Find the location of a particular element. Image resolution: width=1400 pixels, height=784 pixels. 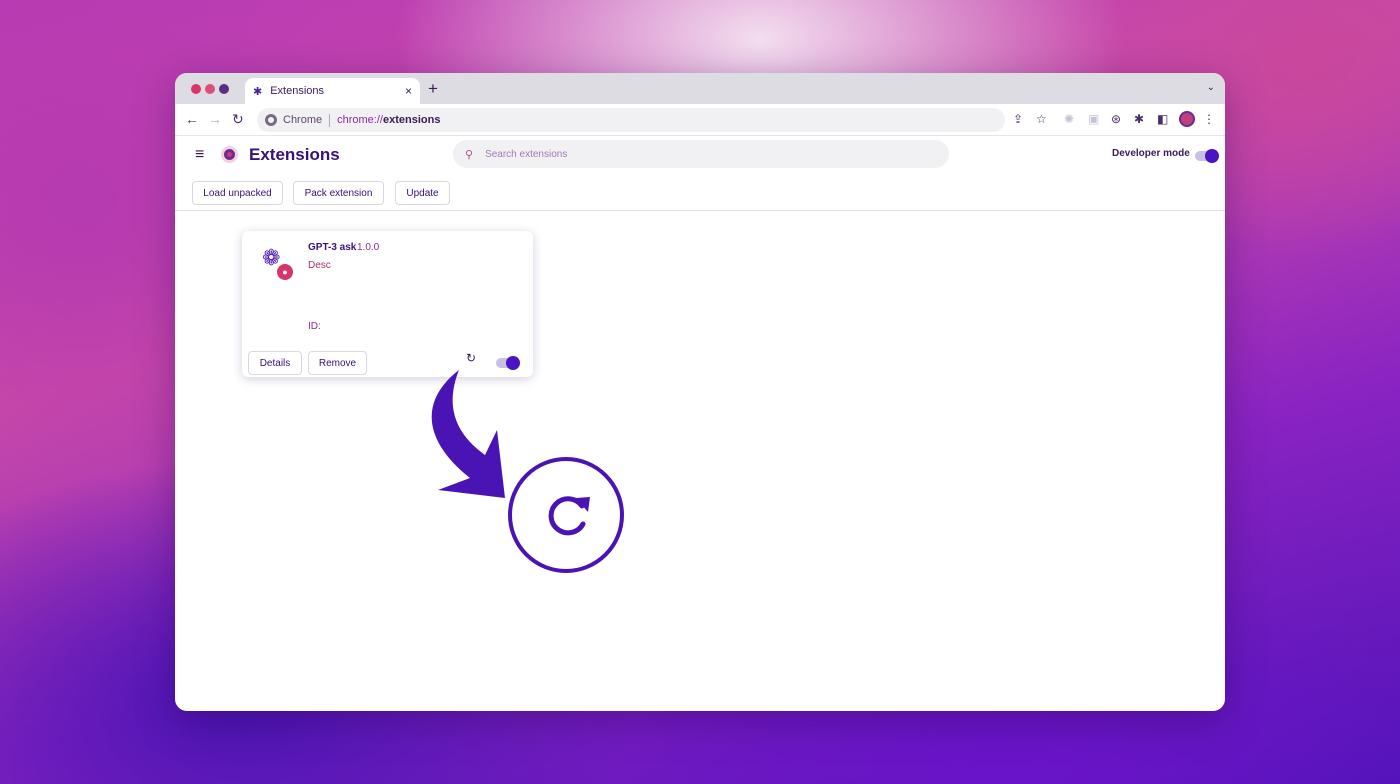

site-label: Chrome is located at coordinates (303, 120).